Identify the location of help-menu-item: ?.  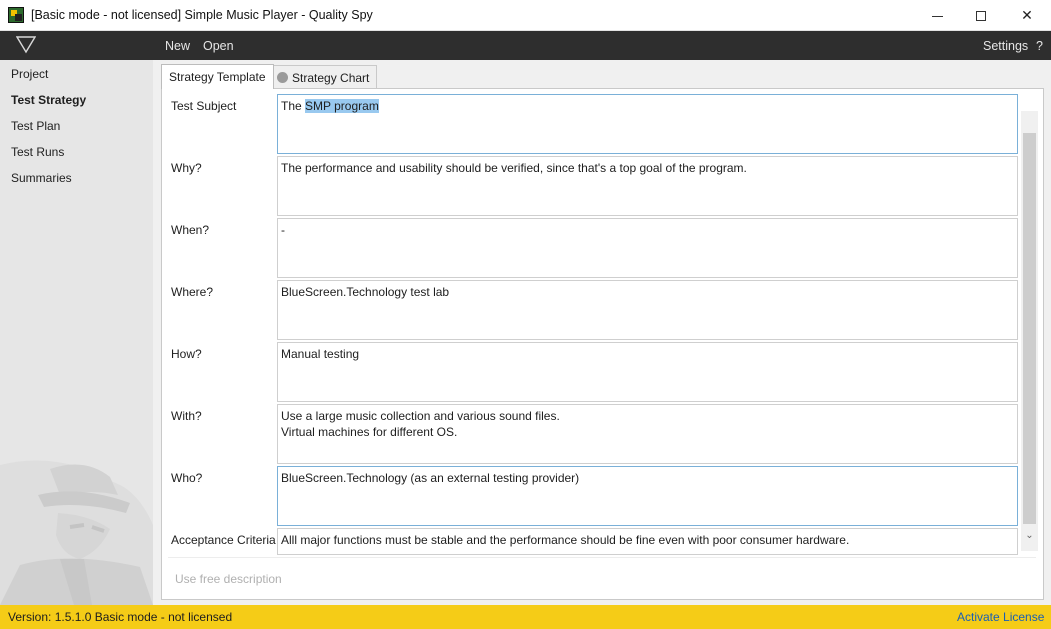
(1039, 46).